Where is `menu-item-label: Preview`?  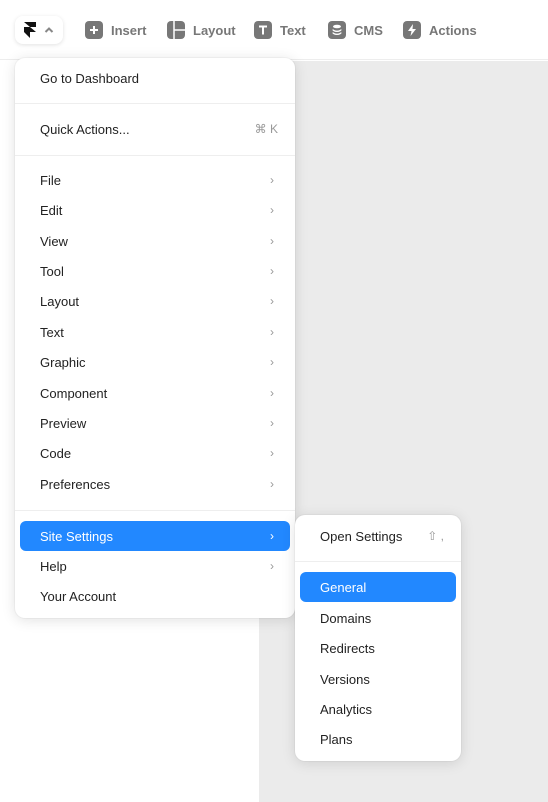
menu-item-label: Preview is located at coordinates (63, 423).